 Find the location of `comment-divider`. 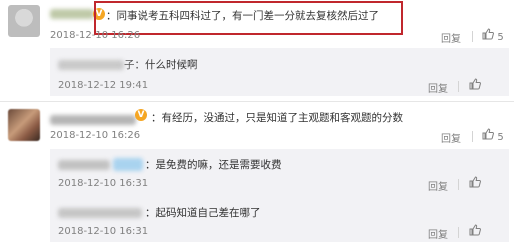

comment-divider is located at coordinates (257, 101).